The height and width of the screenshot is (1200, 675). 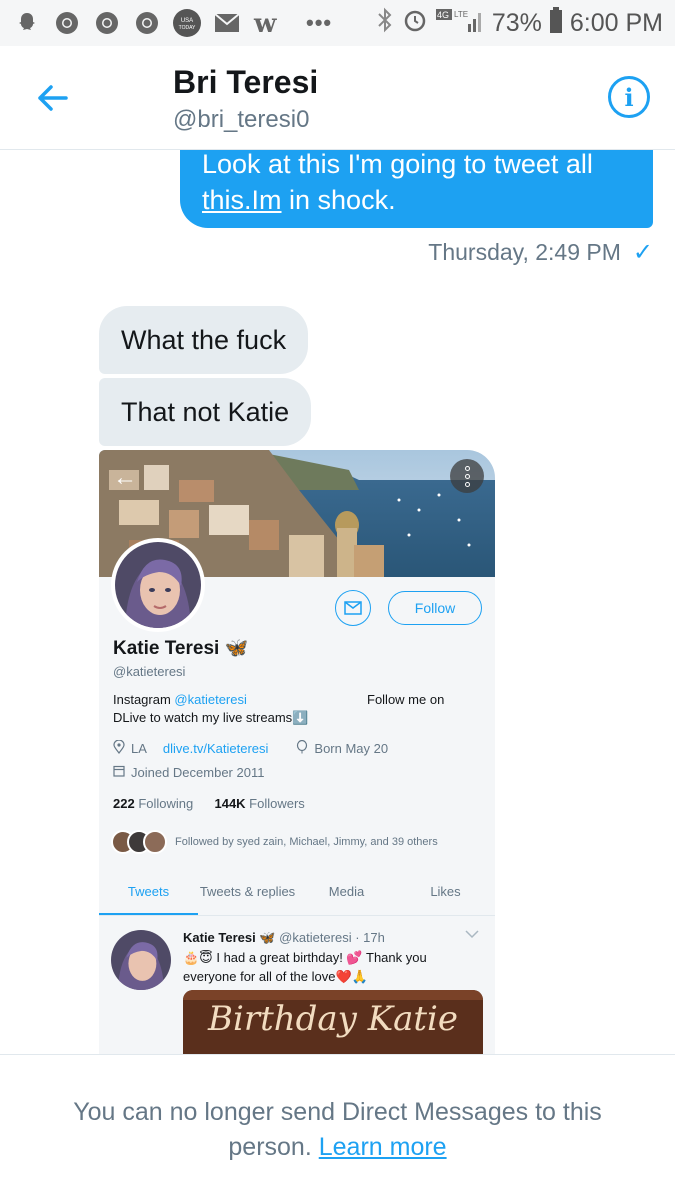 I want to click on contact-name: Bri Teresi, so click(x=246, y=82).